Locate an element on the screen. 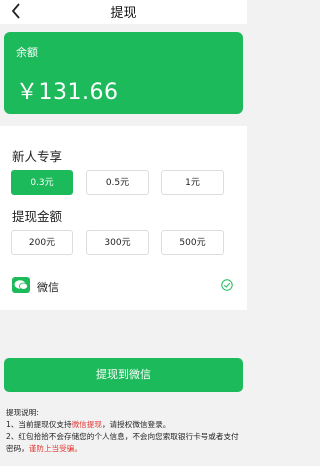 This screenshot has height=466, width=320. new-user-option-0.5: 0.5元 is located at coordinates (117, 182).